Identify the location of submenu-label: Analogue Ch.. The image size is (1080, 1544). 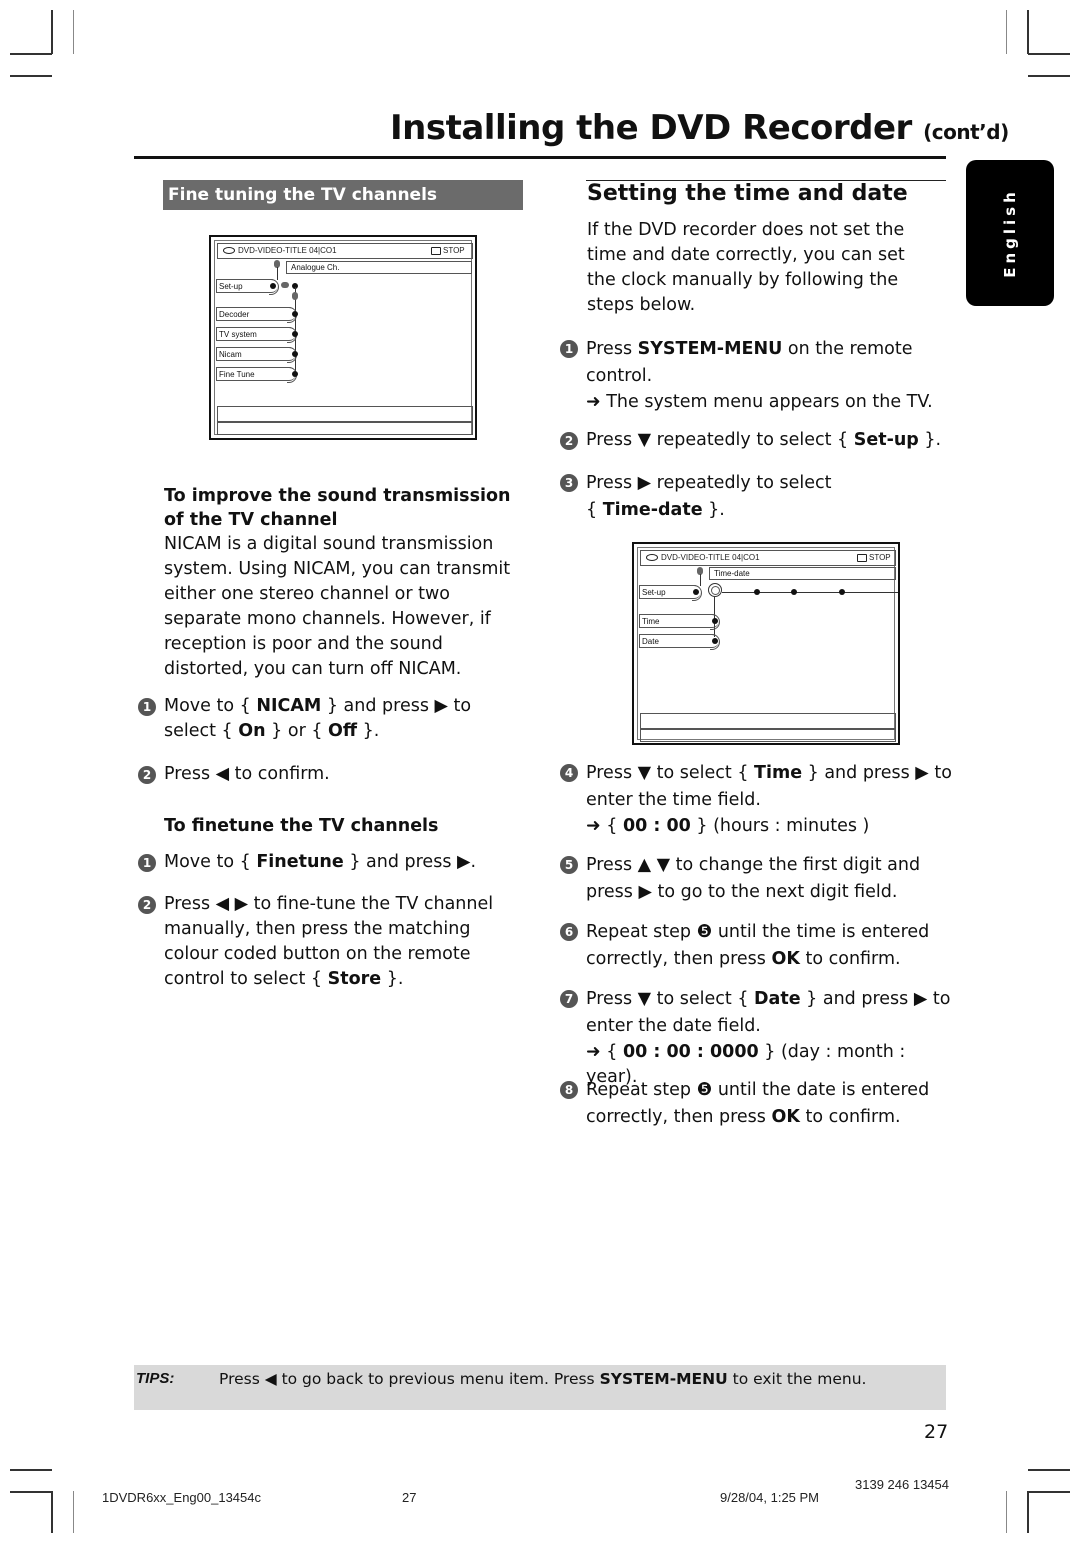
(379, 267).